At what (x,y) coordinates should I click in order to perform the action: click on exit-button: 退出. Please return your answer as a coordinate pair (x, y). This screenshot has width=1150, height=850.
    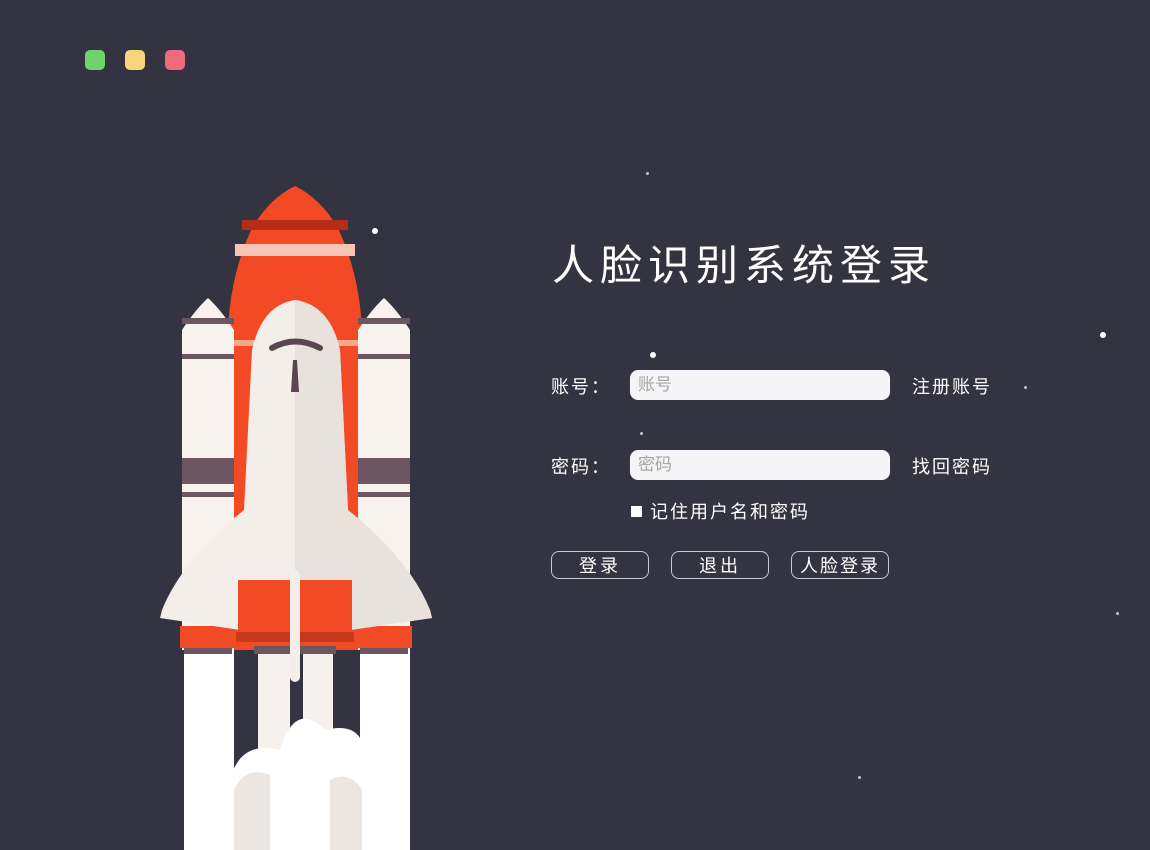
    Looking at the image, I should click on (720, 565).